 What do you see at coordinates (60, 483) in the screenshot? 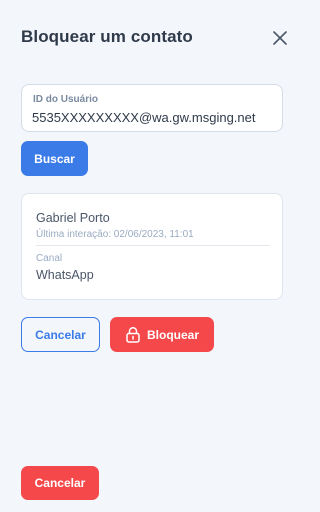
I see `footer-cancel-button: Cancelar` at bounding box center [60, 483].